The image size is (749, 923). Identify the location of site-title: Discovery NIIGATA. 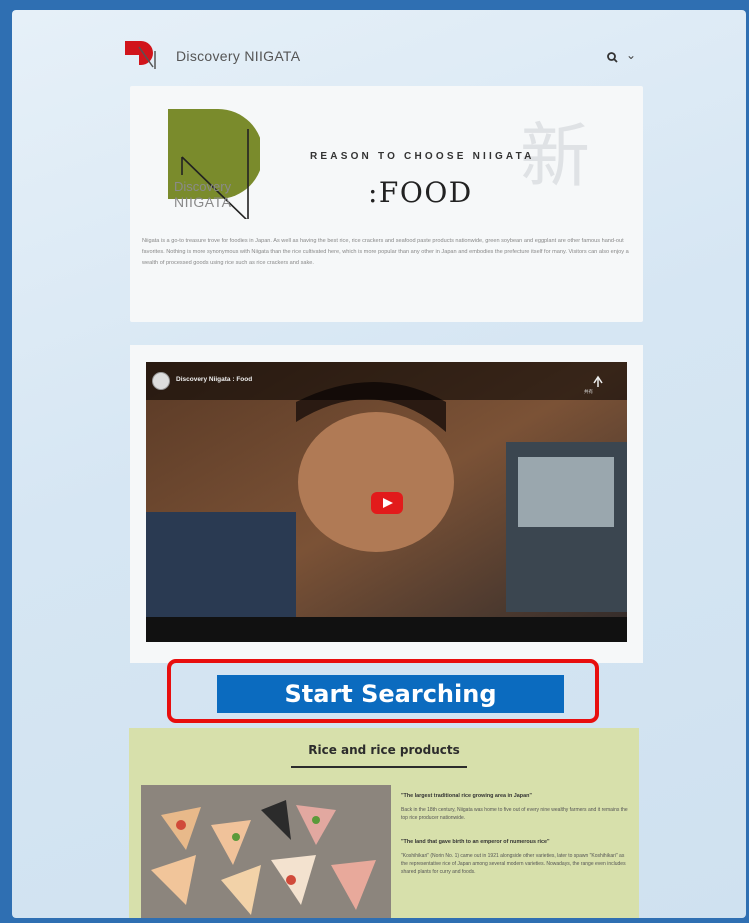
(238, 56).